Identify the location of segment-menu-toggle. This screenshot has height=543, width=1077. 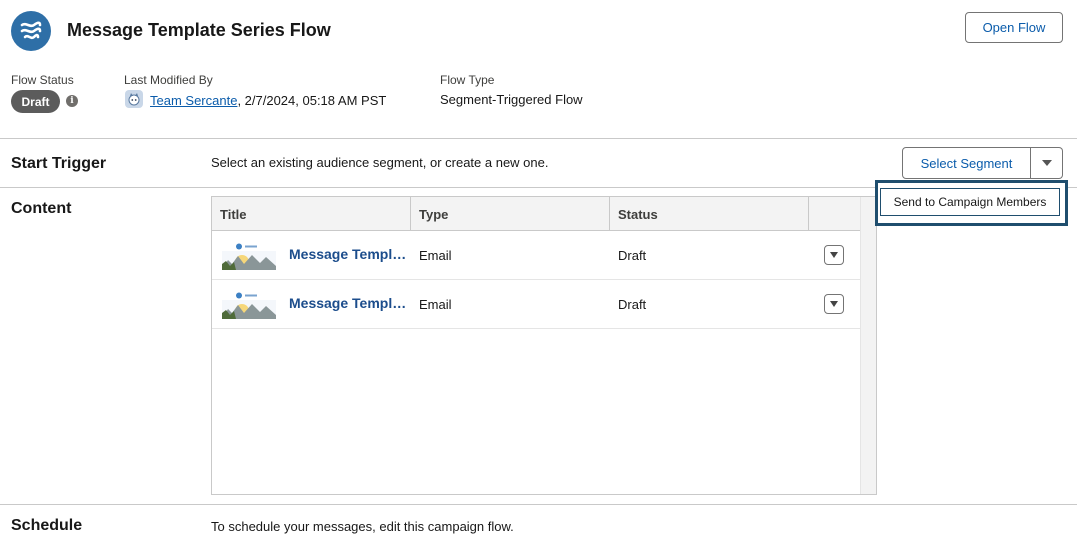
(1047, 163).